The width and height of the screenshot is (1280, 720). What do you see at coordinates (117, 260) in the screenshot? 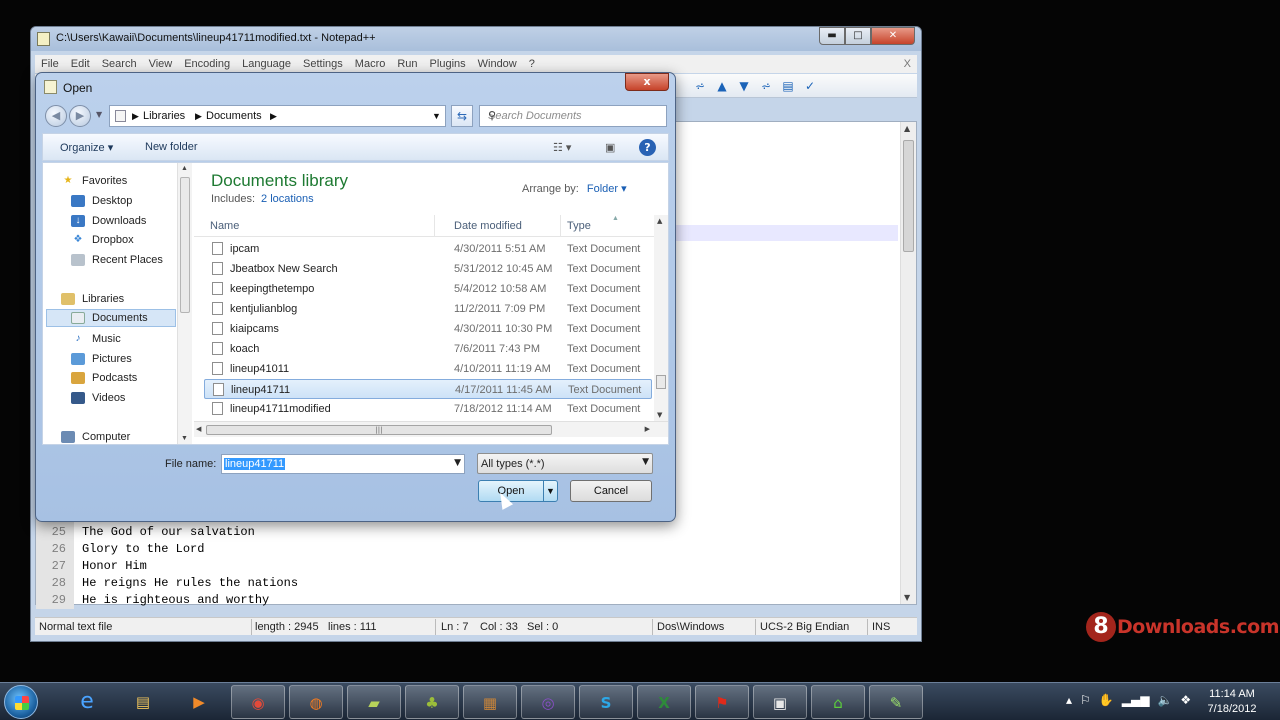
I see `nav-item-recent-places: Recent Places` at bounding box center [117, 260].